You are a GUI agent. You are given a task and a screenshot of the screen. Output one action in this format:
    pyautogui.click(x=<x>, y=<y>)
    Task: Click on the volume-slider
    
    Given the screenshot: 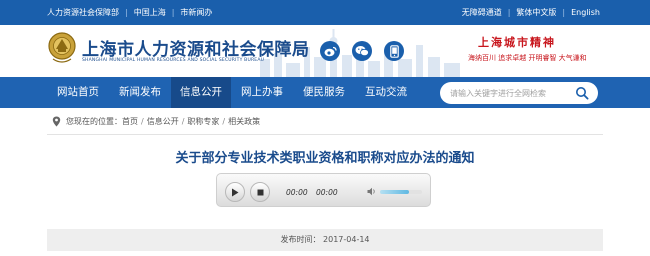 What is the action you would take?
    pyautogui.click(x=401, y=192)
    